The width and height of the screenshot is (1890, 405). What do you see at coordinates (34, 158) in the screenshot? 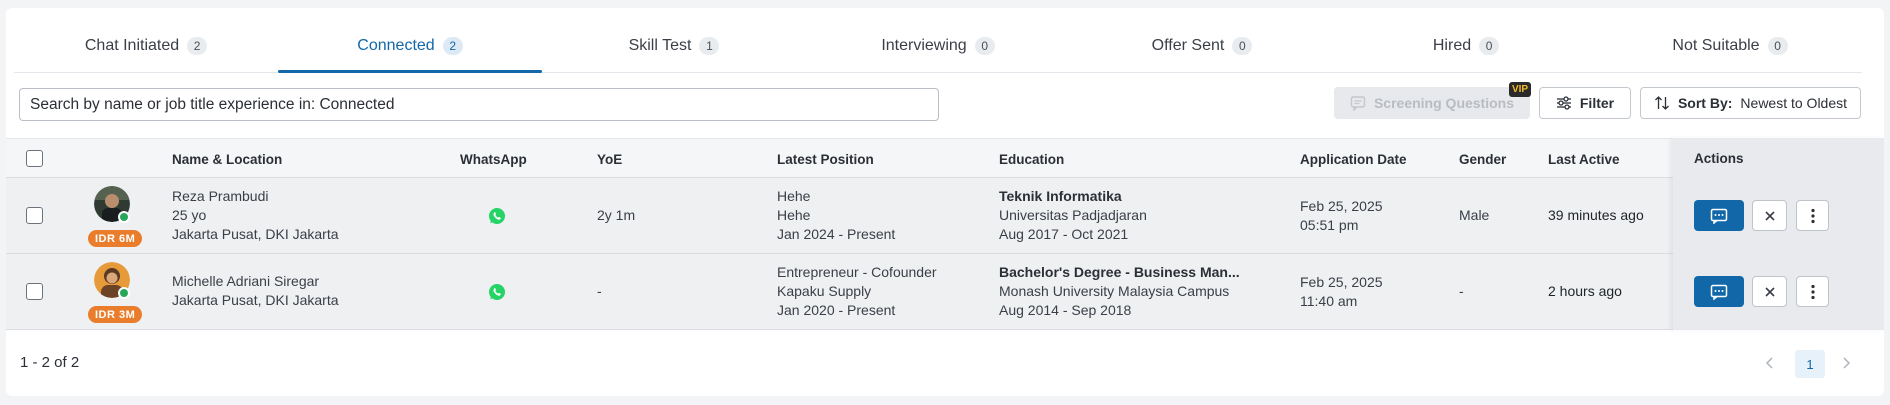
I see `select-all-checkbox` at bounding box center [34, 158].